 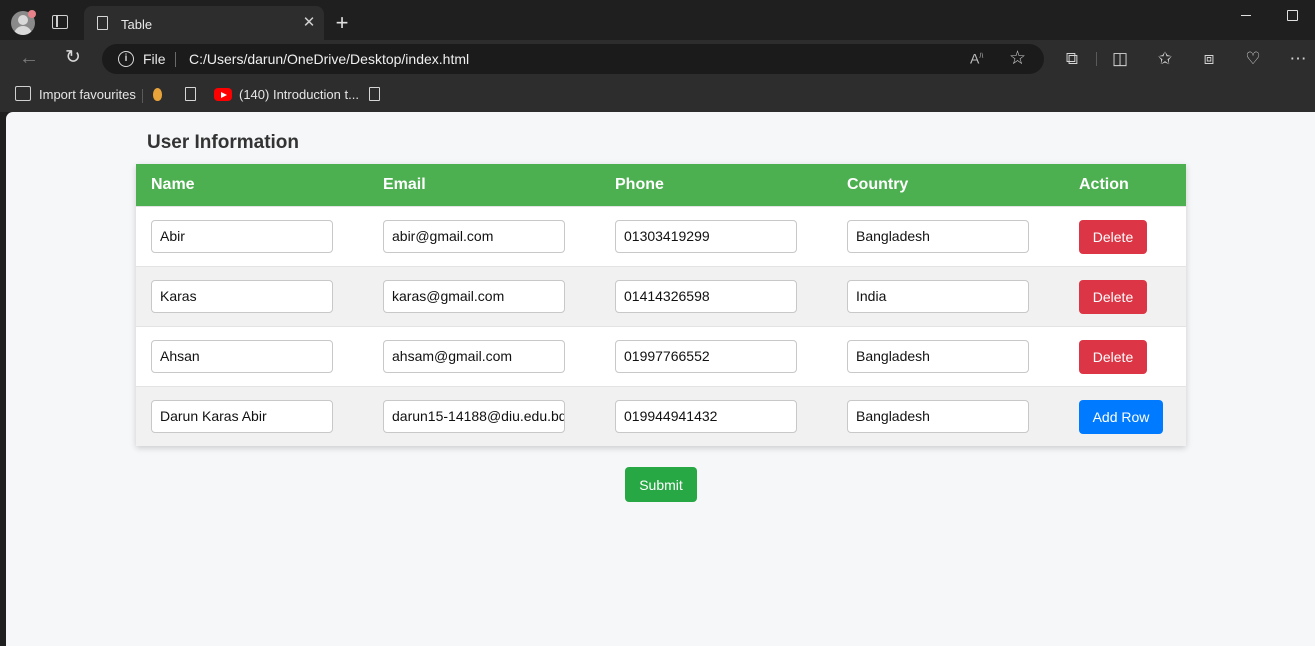 I want to click on favorite-star-icon: ☆, so click(x=1017, y=58).